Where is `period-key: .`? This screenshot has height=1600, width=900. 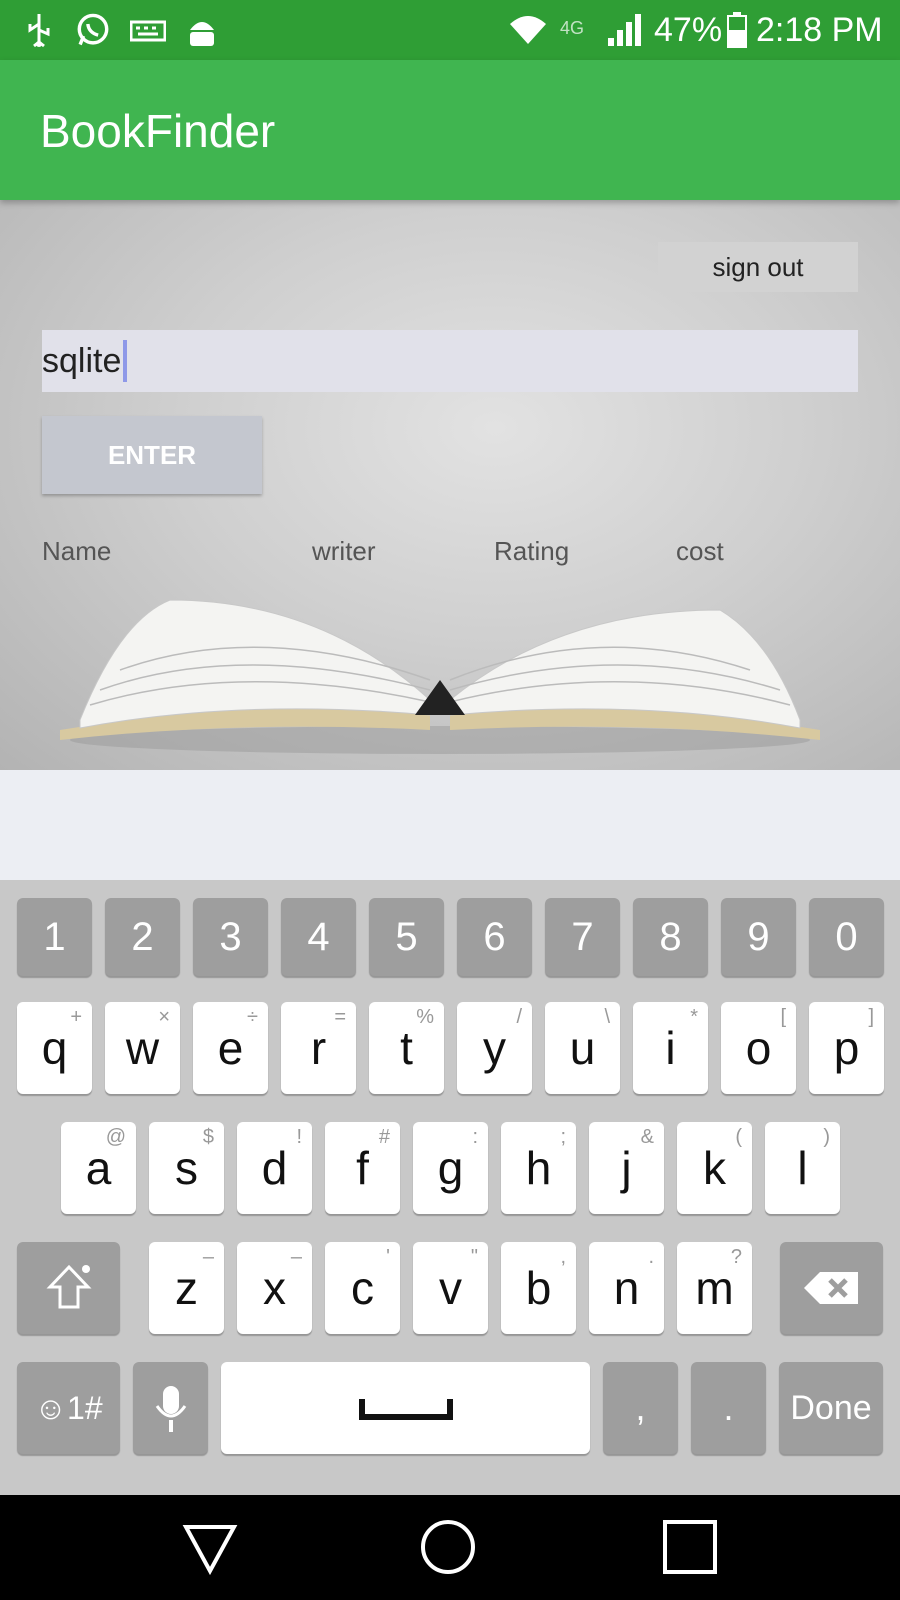 period-key: . is located at coordinates (728, 1408).